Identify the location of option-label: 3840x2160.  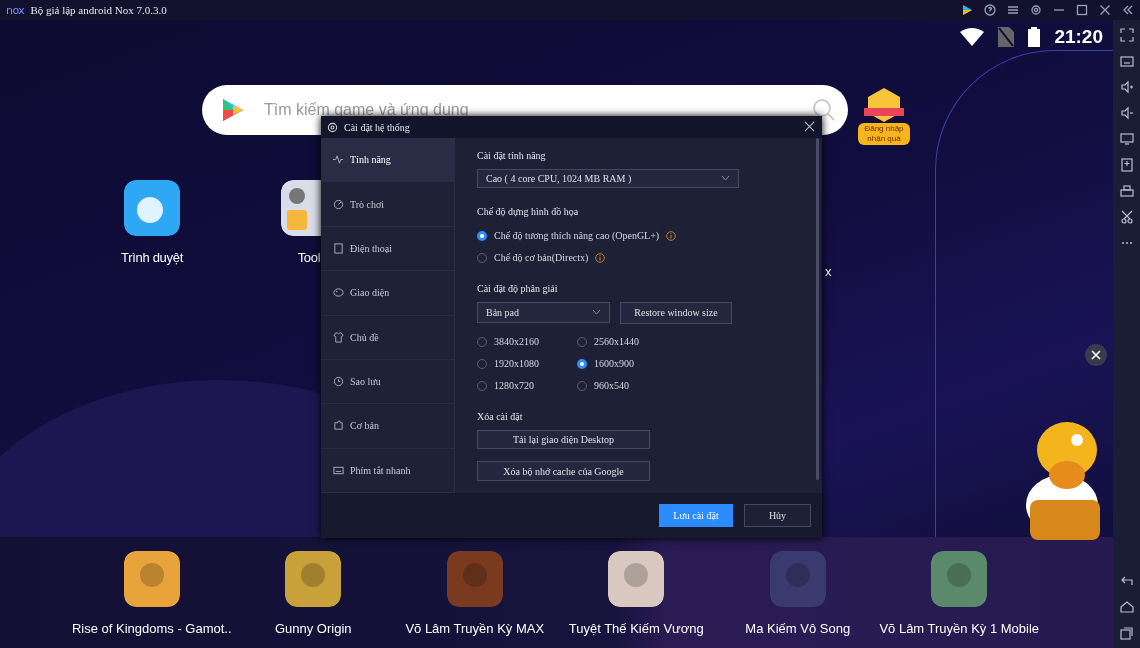
(516, 342).